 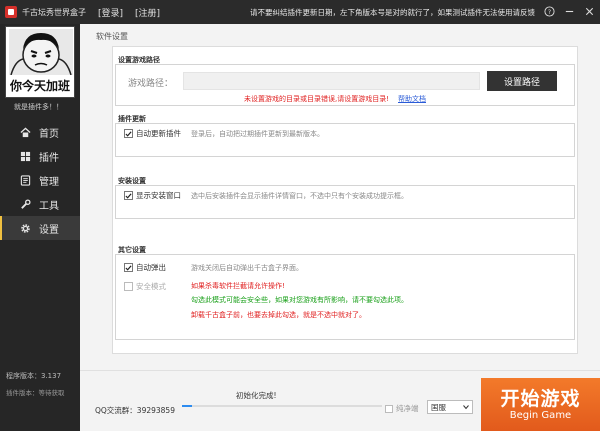 What do you see at coordinates (151, 286) in the screenshot?
I see `checkbox-label: 安全模式` at bounding box center [151, 286].